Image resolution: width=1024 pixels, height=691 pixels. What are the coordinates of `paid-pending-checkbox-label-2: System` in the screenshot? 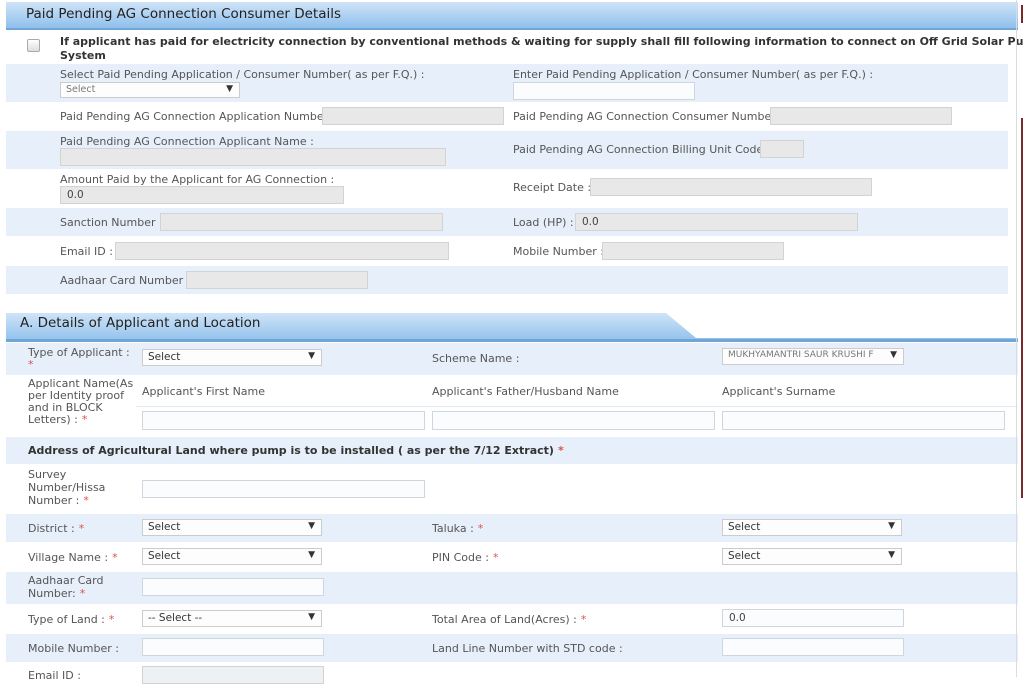 It's located at (83, 55).